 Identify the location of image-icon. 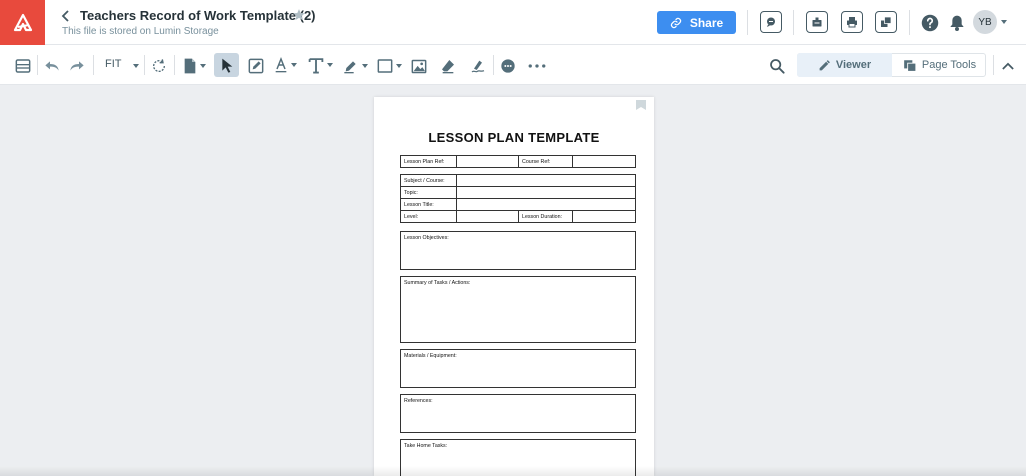
(419, 66).